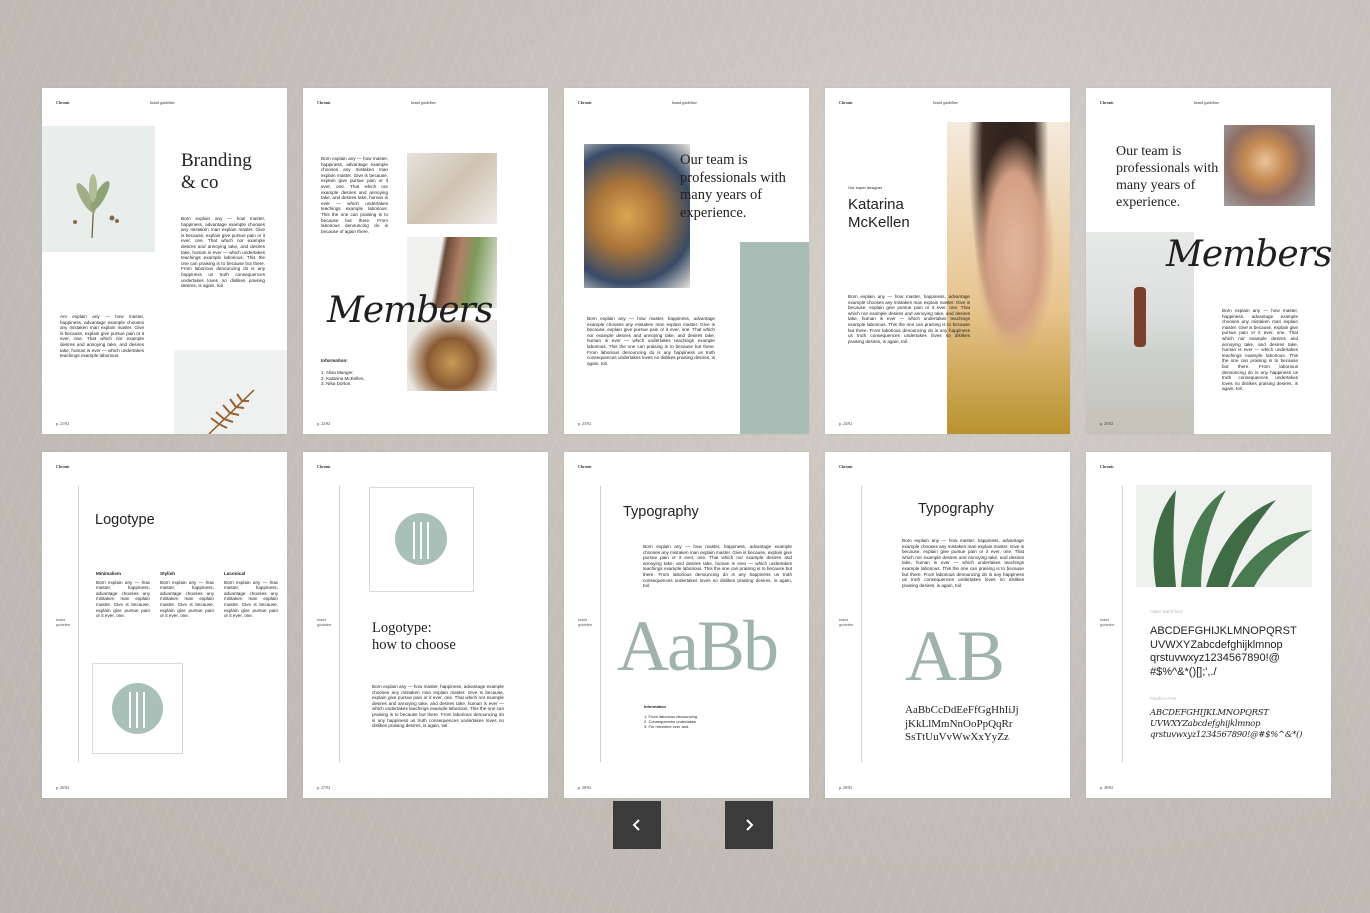  I want to click on alphabet-line: SsTtUuVvWwXxYyZz, so click(957, 737).